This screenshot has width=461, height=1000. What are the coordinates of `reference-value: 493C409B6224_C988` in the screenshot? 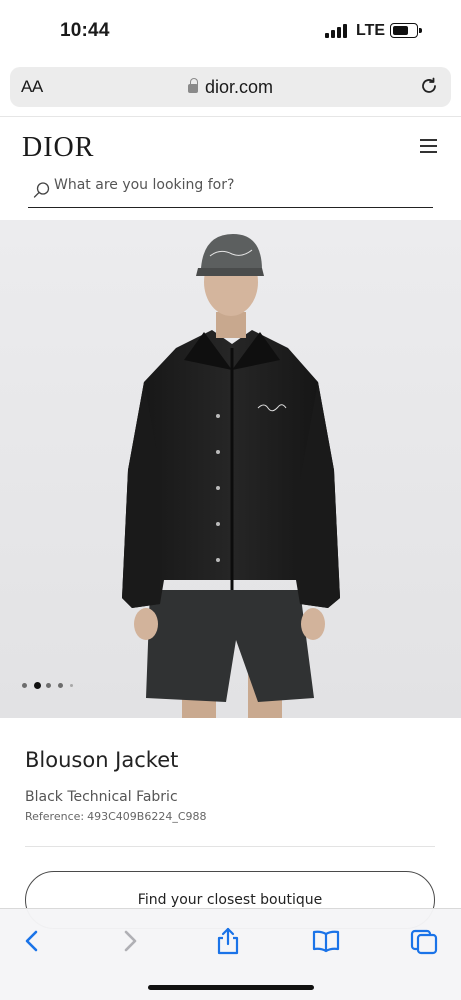 It's located at (147, 816).